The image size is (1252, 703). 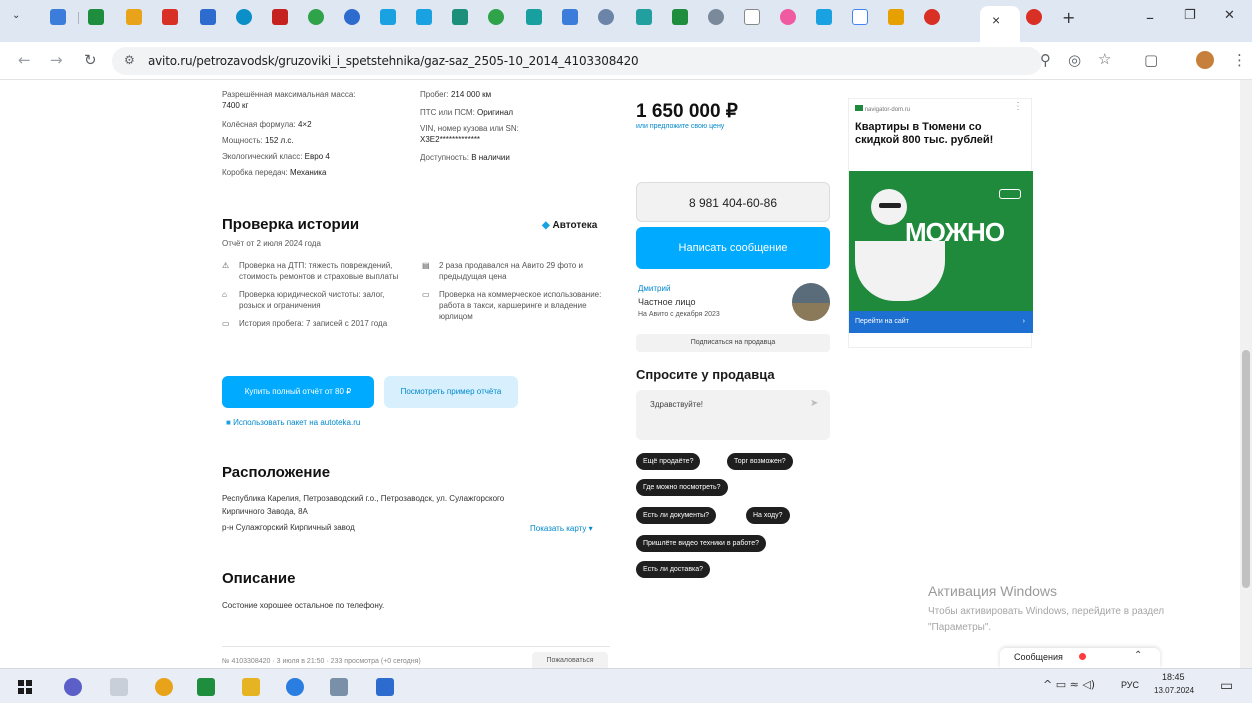 I want to click on reload-icon: ↻, so click(x=90, y=60).